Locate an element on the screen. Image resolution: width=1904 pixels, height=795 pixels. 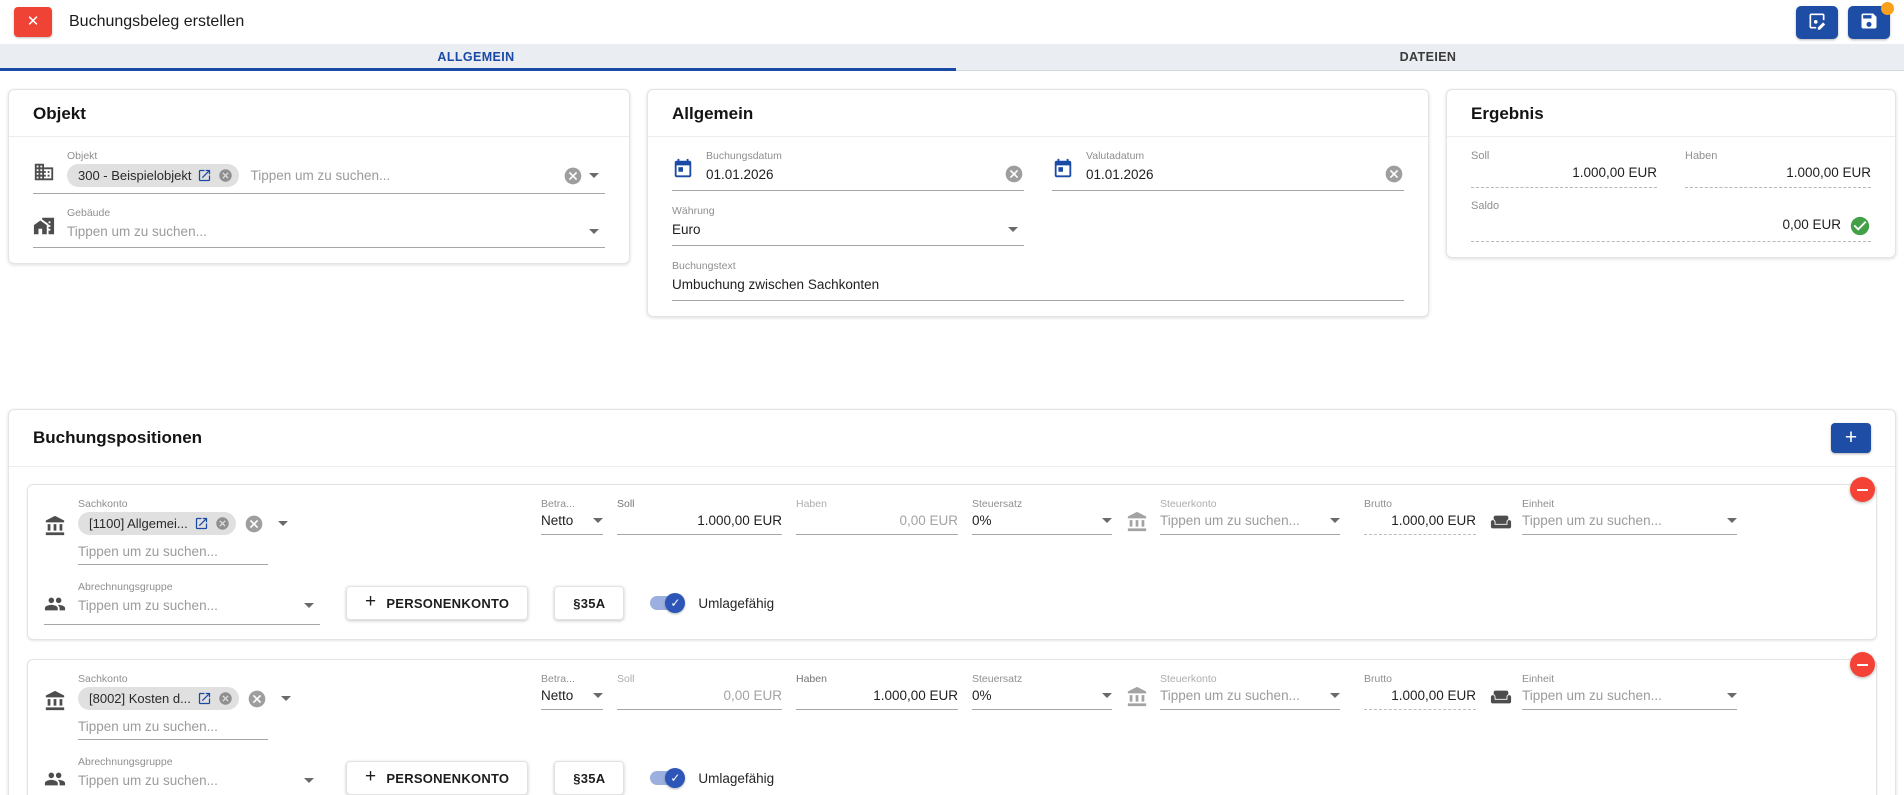
close-button: ✕ is located at coordinates (33, 22).